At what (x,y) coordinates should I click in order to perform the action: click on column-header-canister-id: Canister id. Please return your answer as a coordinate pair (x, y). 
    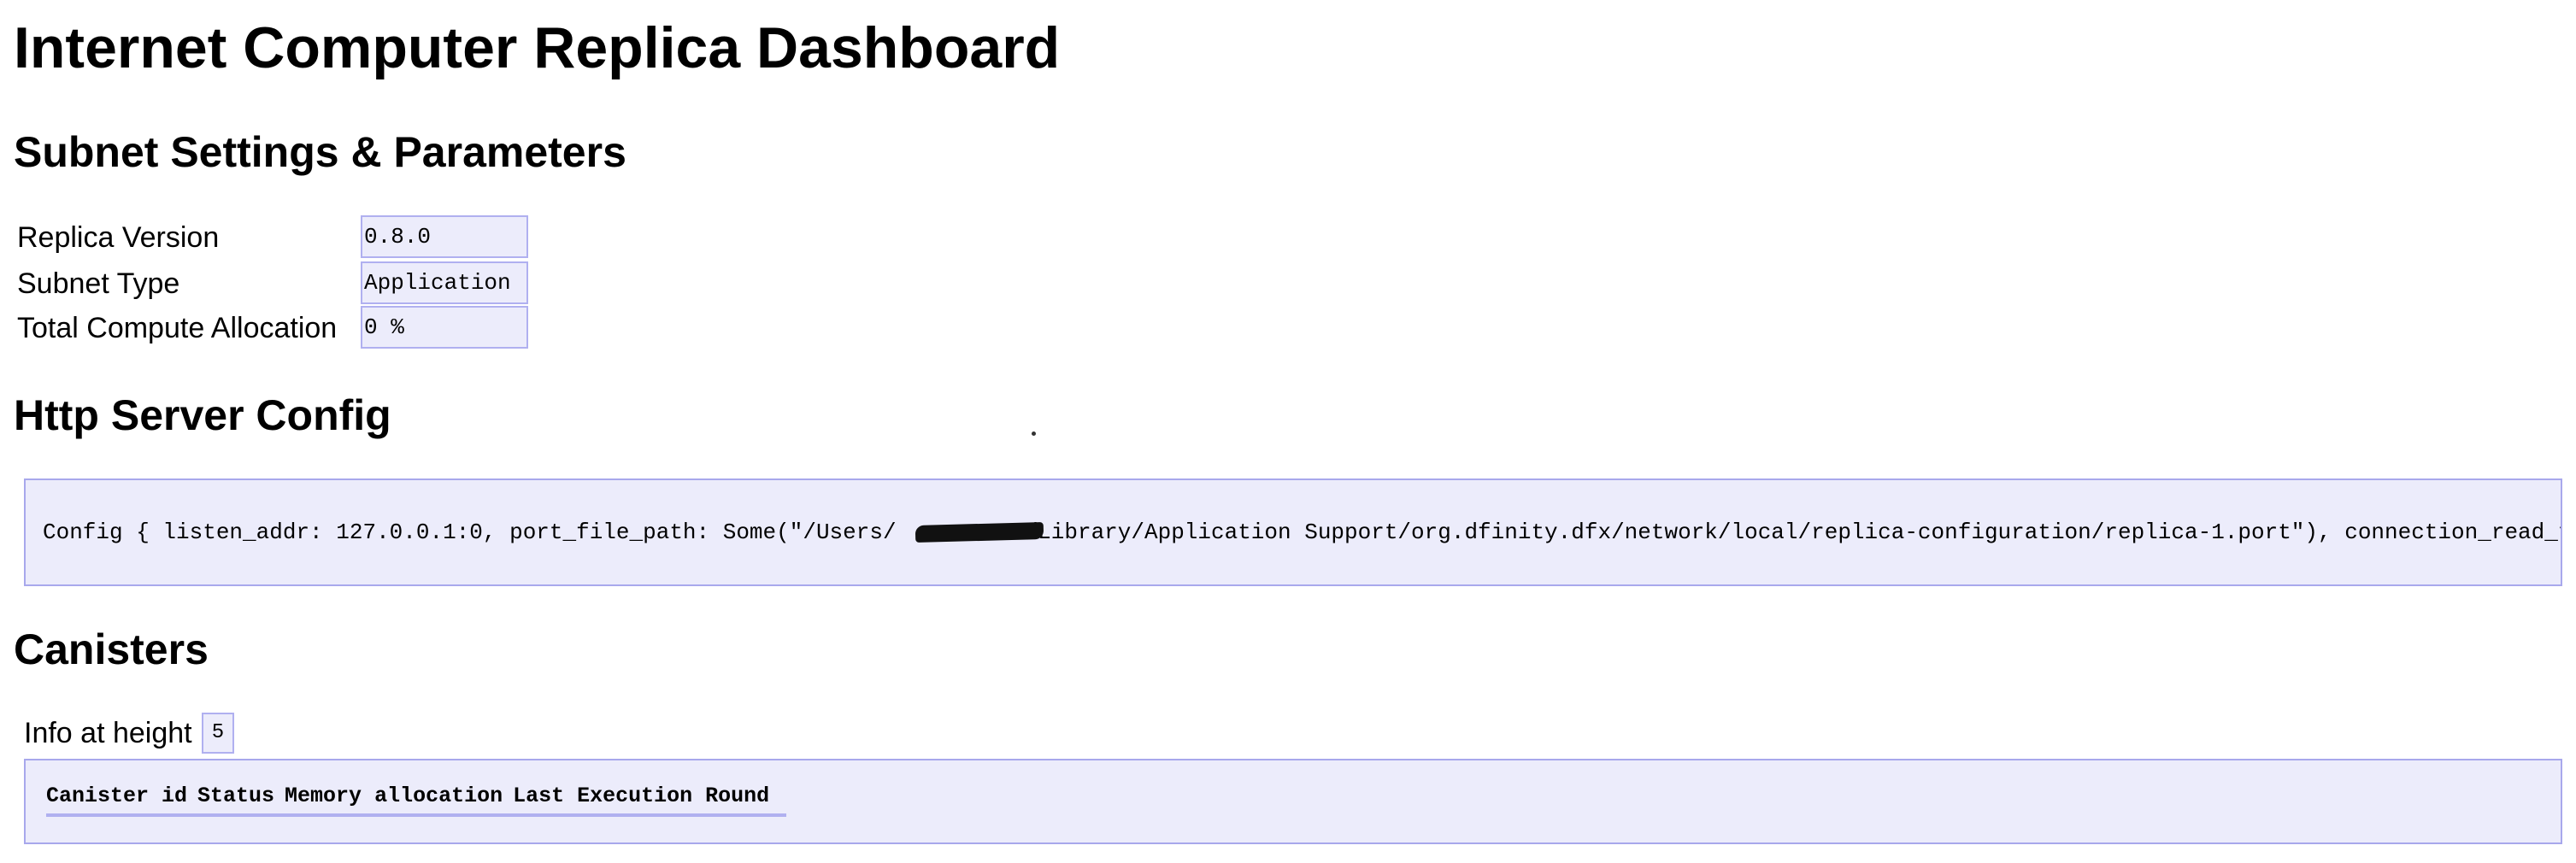
    Looking at the image, I should click on (122, 798).